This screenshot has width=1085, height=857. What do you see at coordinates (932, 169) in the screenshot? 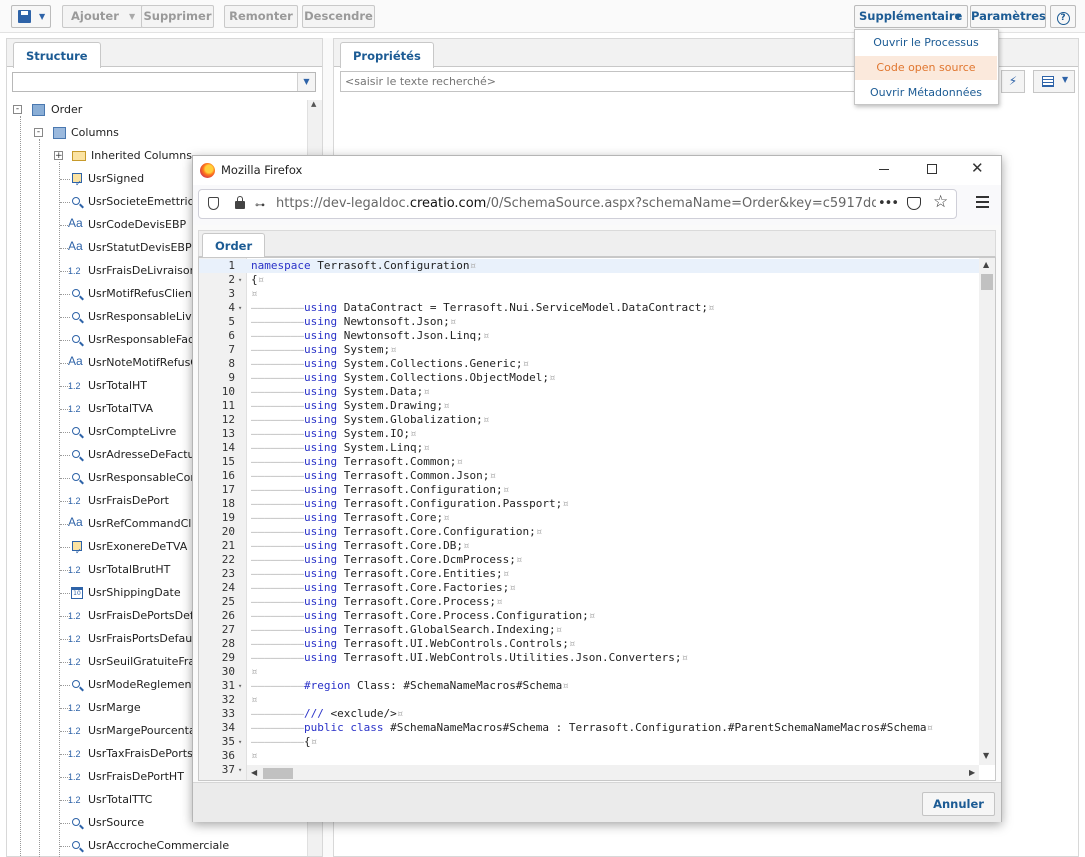
I see `maximize-button` at bounding box center [932, 169].